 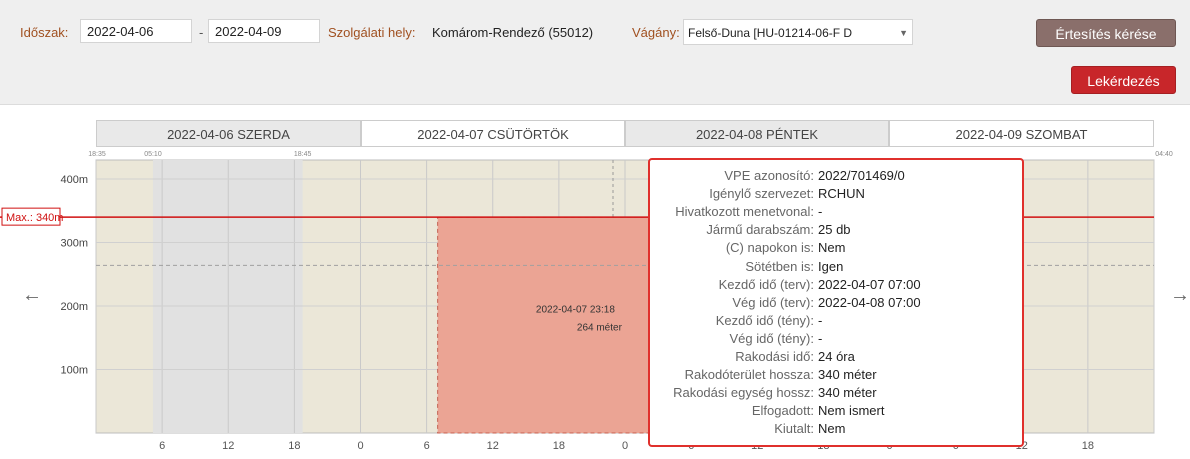 I want to click on arrow-right-icon: →, so click(x=1180, y=295).